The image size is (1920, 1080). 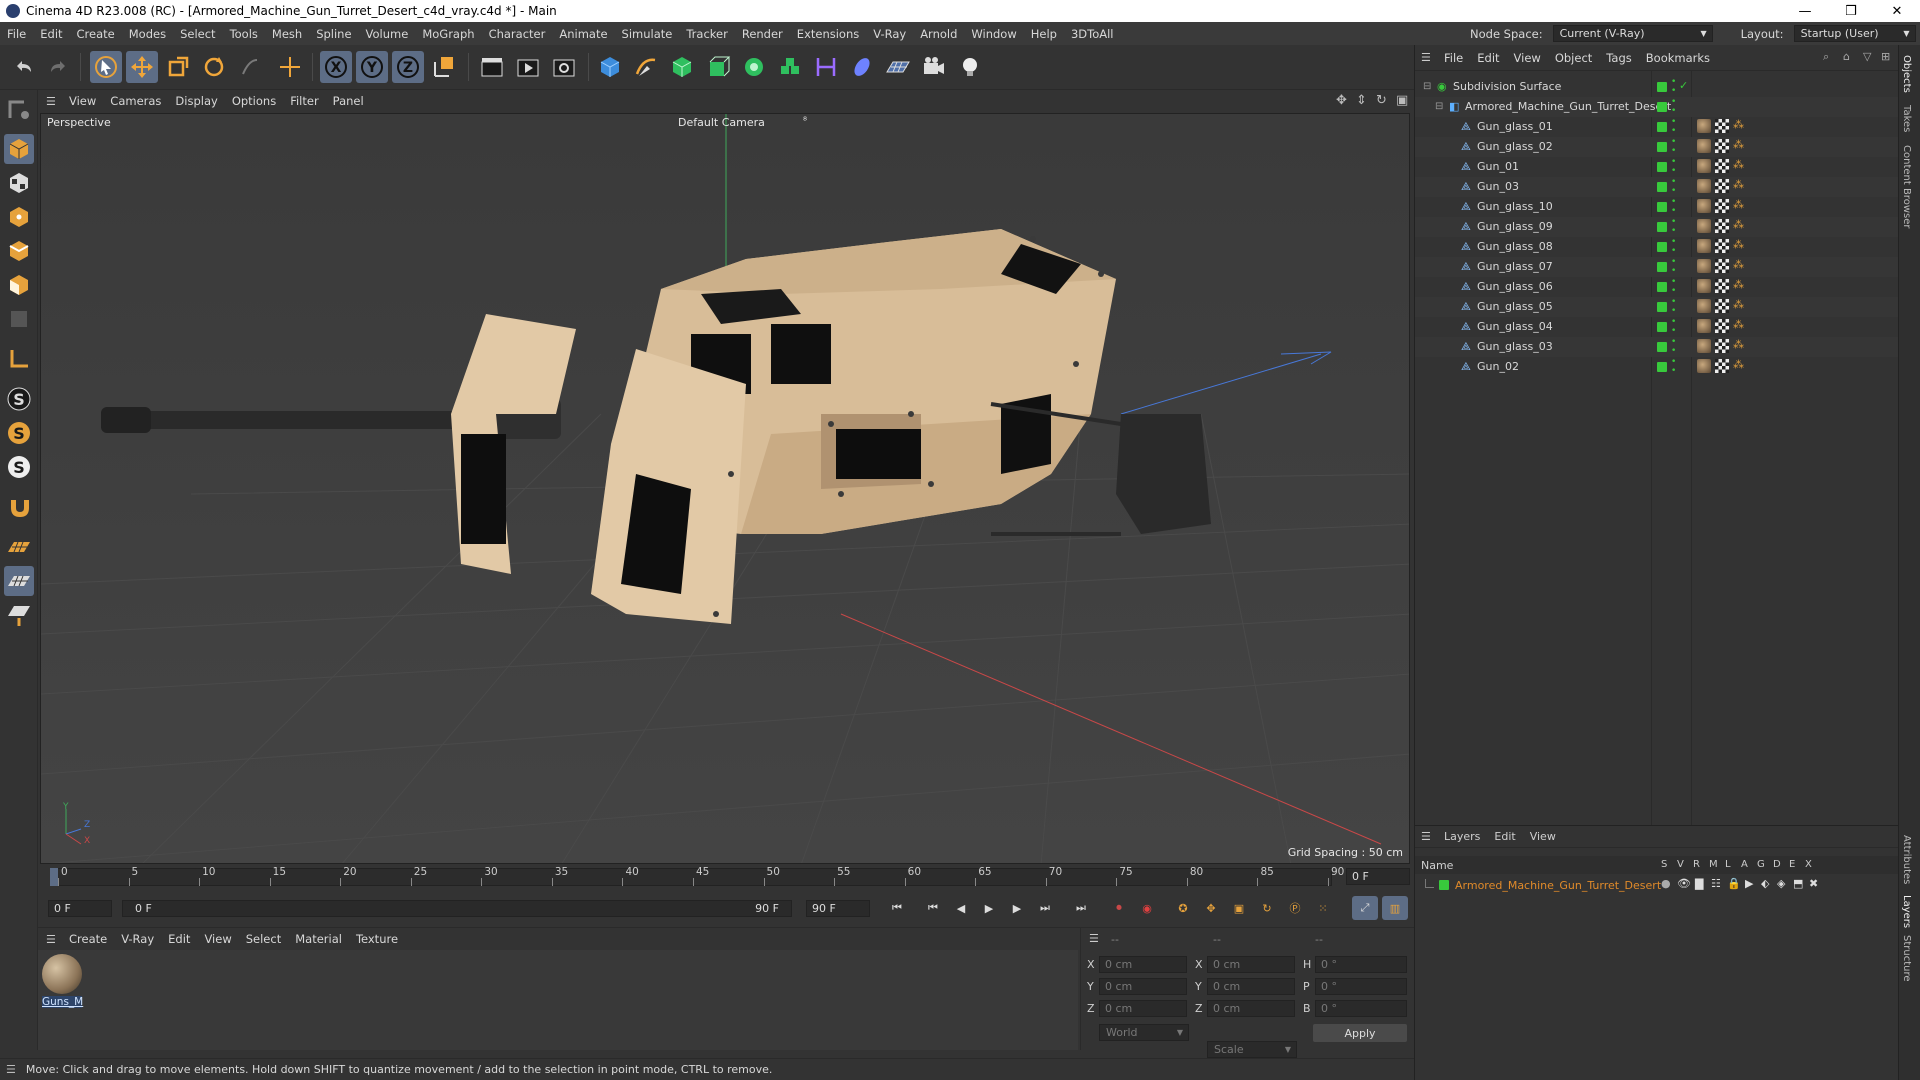 What do you see at coordinates (1507, 86) in the screenshot?
I see `object-name: Subdivision Surface` at bounding box center [1507, 86].